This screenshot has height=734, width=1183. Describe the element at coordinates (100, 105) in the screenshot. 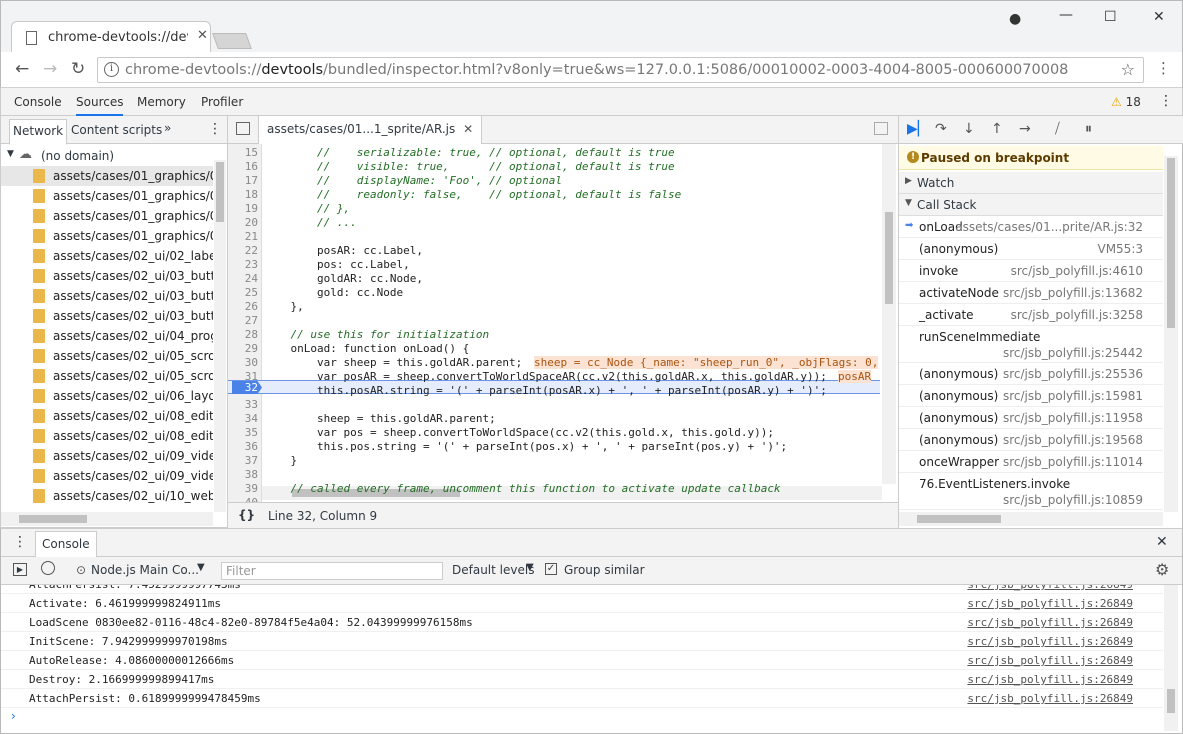

I see `tab-sources: Sources` at that location.